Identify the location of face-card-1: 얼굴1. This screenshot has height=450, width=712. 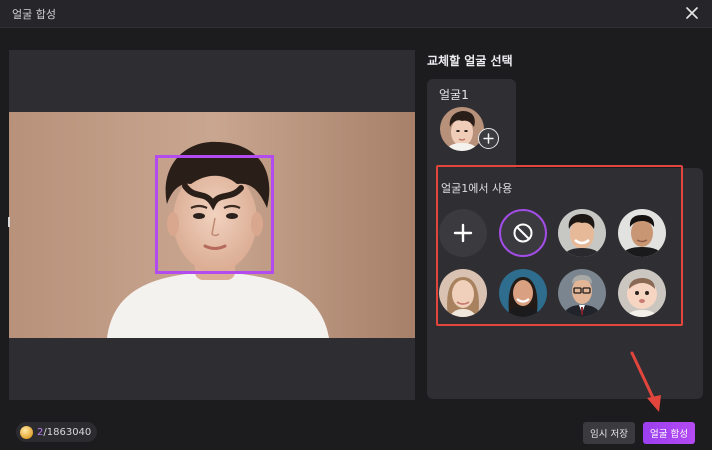
(471, 125).